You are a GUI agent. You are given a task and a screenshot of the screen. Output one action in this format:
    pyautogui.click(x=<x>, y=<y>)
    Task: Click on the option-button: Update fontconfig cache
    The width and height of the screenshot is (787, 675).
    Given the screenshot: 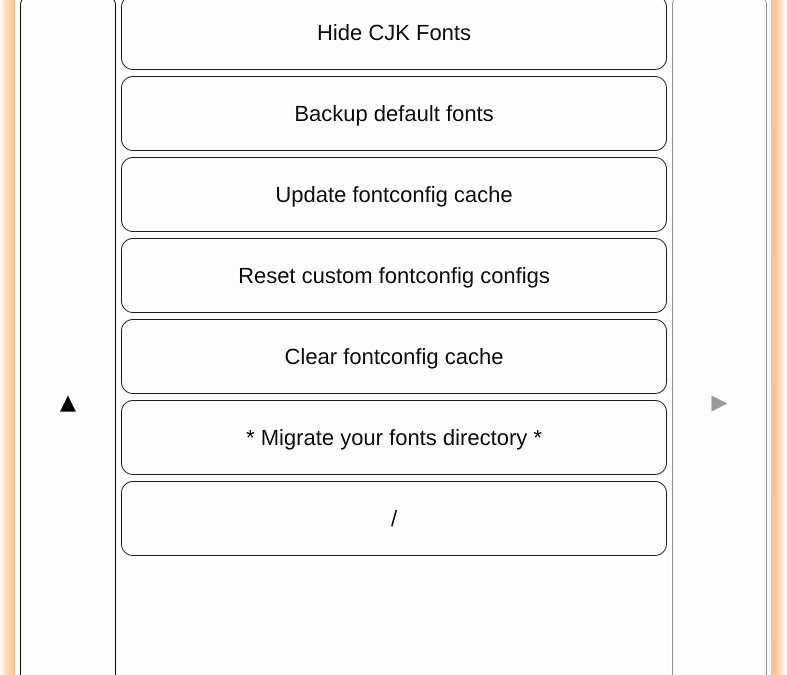 What is the action you would take?
    pyautogui.click(x=394, y=194)
    